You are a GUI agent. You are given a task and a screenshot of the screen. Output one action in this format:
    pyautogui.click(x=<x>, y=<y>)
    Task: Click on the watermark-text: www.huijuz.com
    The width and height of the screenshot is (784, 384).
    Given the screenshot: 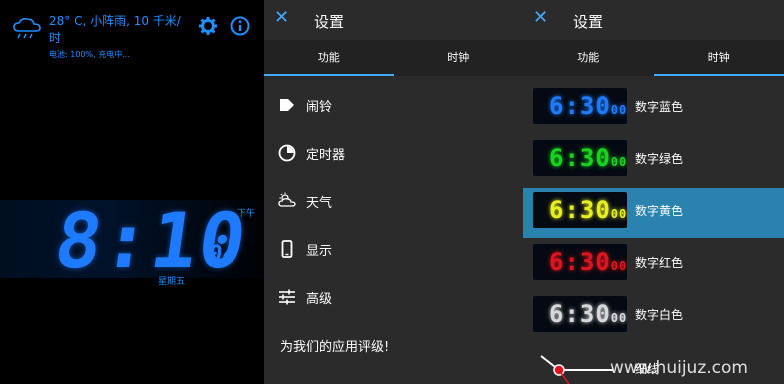 What is the action you would take?
    pyautogui.click(x=679, y=368)
    